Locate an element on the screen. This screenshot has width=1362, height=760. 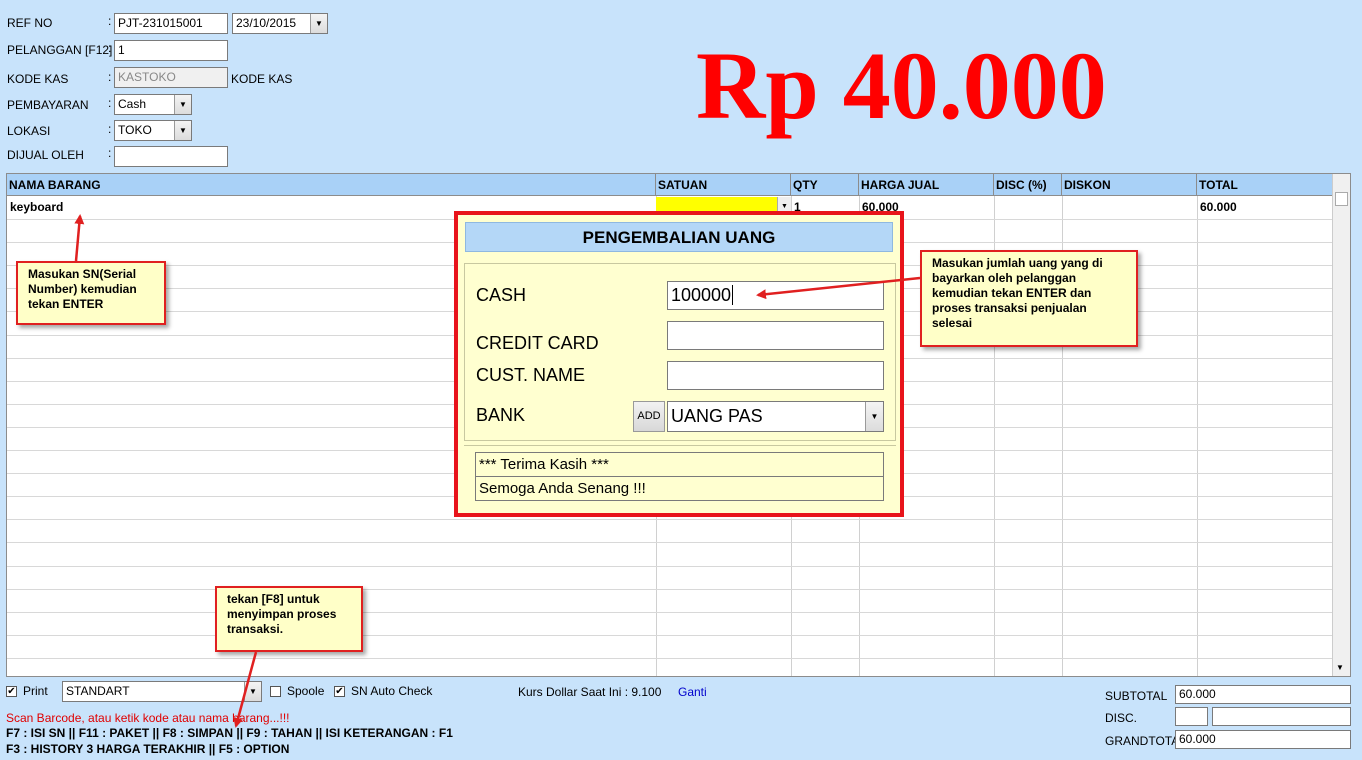
grid-column-line is located at coordinates (1197, 436).